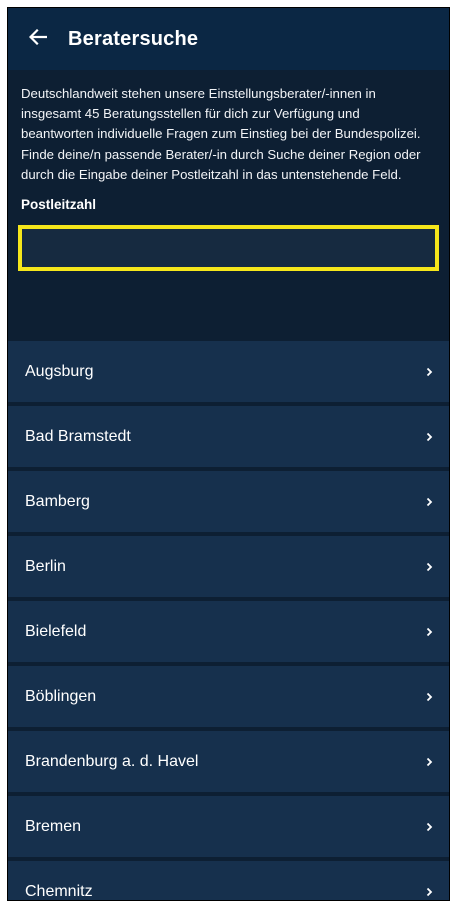 The width and height of the screenshot is (457, 908). I want to click on arrow-left-icon, so click(38, 39).